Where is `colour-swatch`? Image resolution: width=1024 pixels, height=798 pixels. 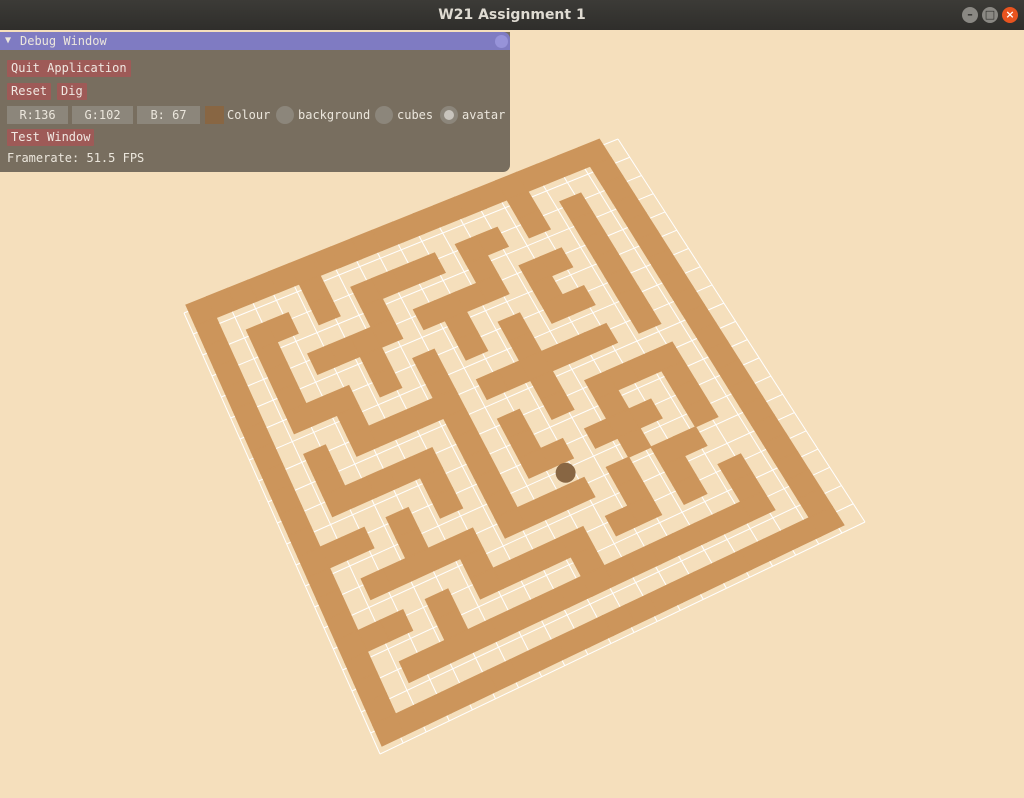 colour-swatch is located at coordinates (214, 115).